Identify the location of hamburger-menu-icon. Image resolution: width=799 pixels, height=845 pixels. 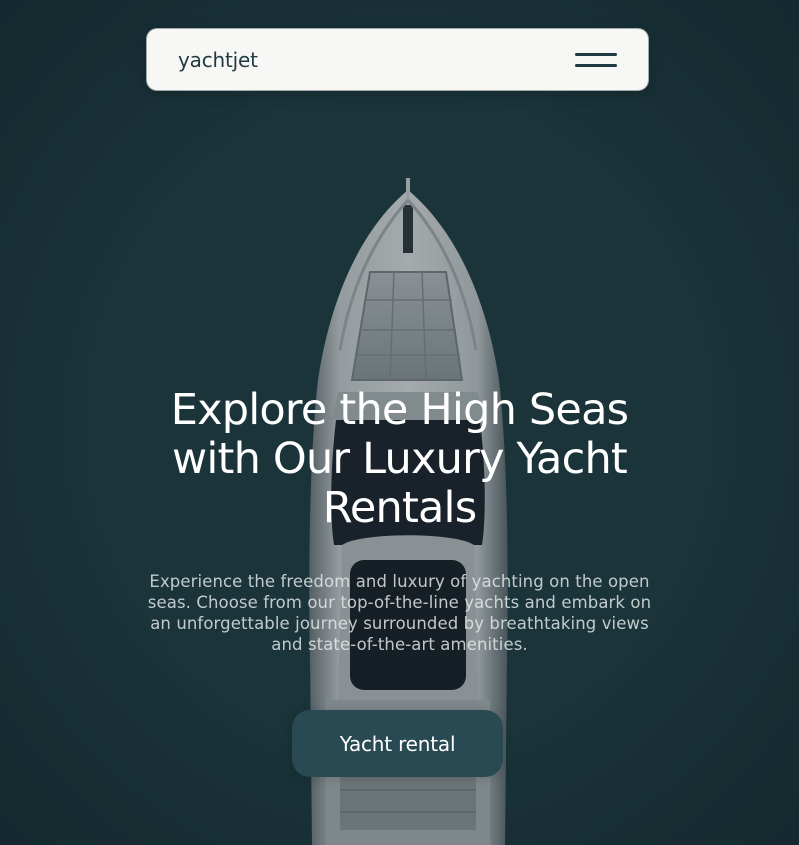
(596, 60).